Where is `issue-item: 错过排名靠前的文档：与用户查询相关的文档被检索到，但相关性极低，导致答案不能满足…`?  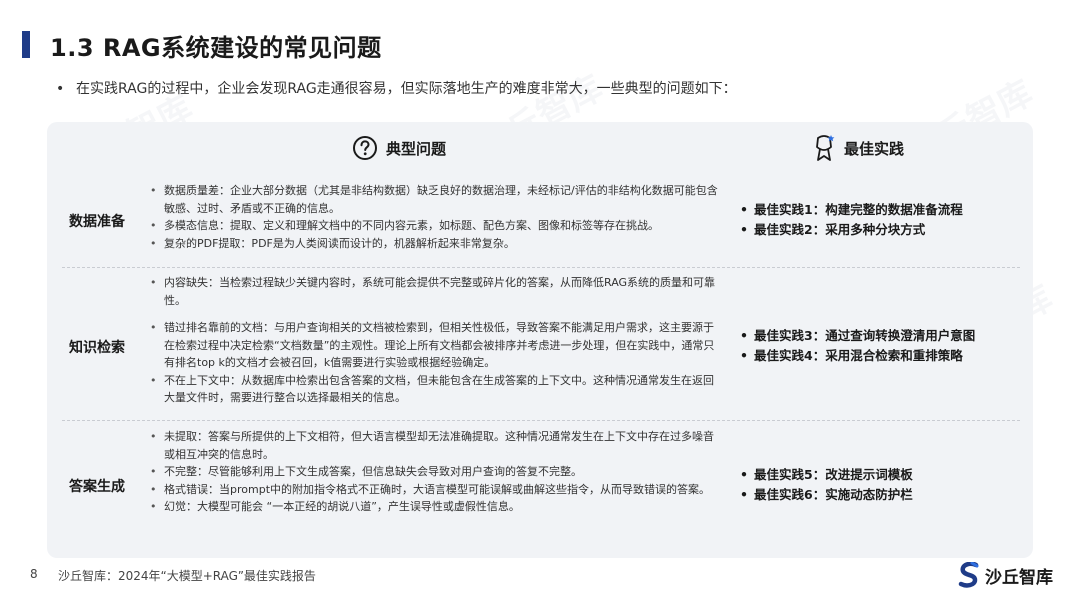
issue-item: 错过排名靠前的文档：与用户查询相关的文档被检索到，但相关性极低，导致答案不能满足… is located at coordinates (433, 345).